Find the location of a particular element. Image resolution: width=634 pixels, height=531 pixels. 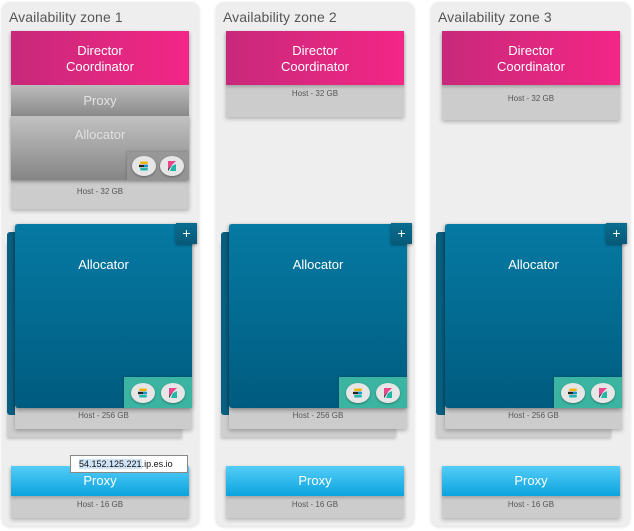

tooltip-selected-text: 54.152.125.221 is located at coordinates (110, 464).